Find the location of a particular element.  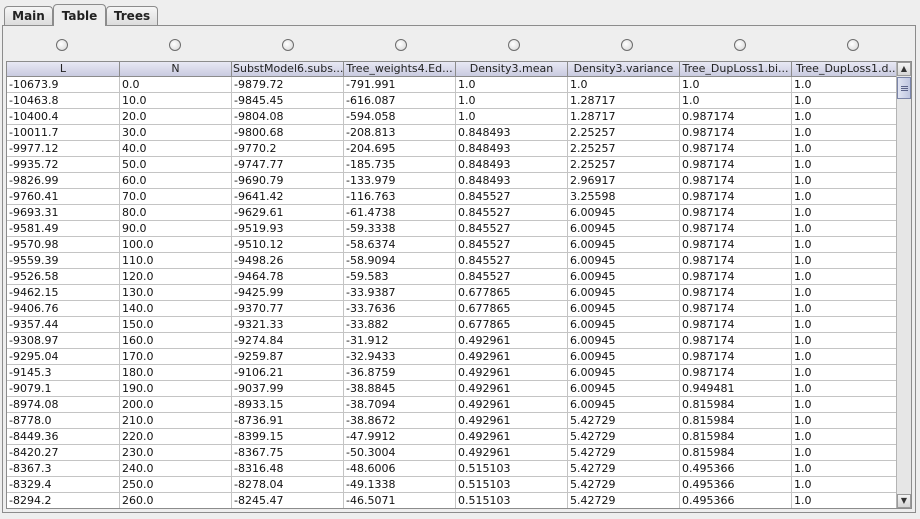

table-cell: -8420.27 is located at coordinates (63, 453).